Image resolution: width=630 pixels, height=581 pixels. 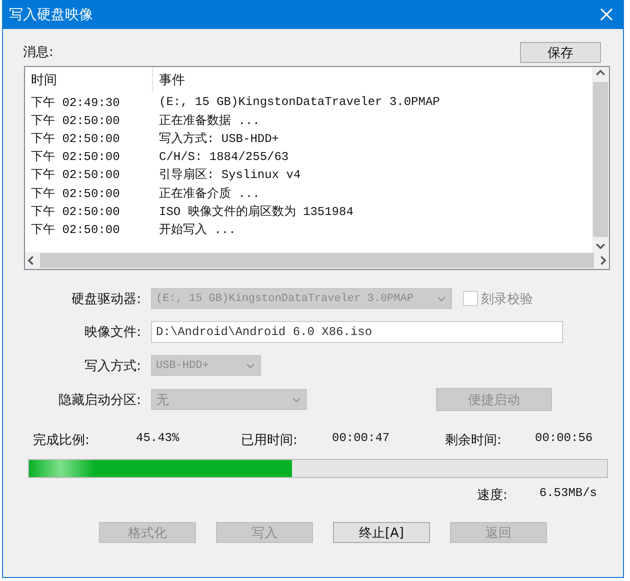 I want to click on drive-label: 硬盘驱动器:, so click(x=105, y=299).